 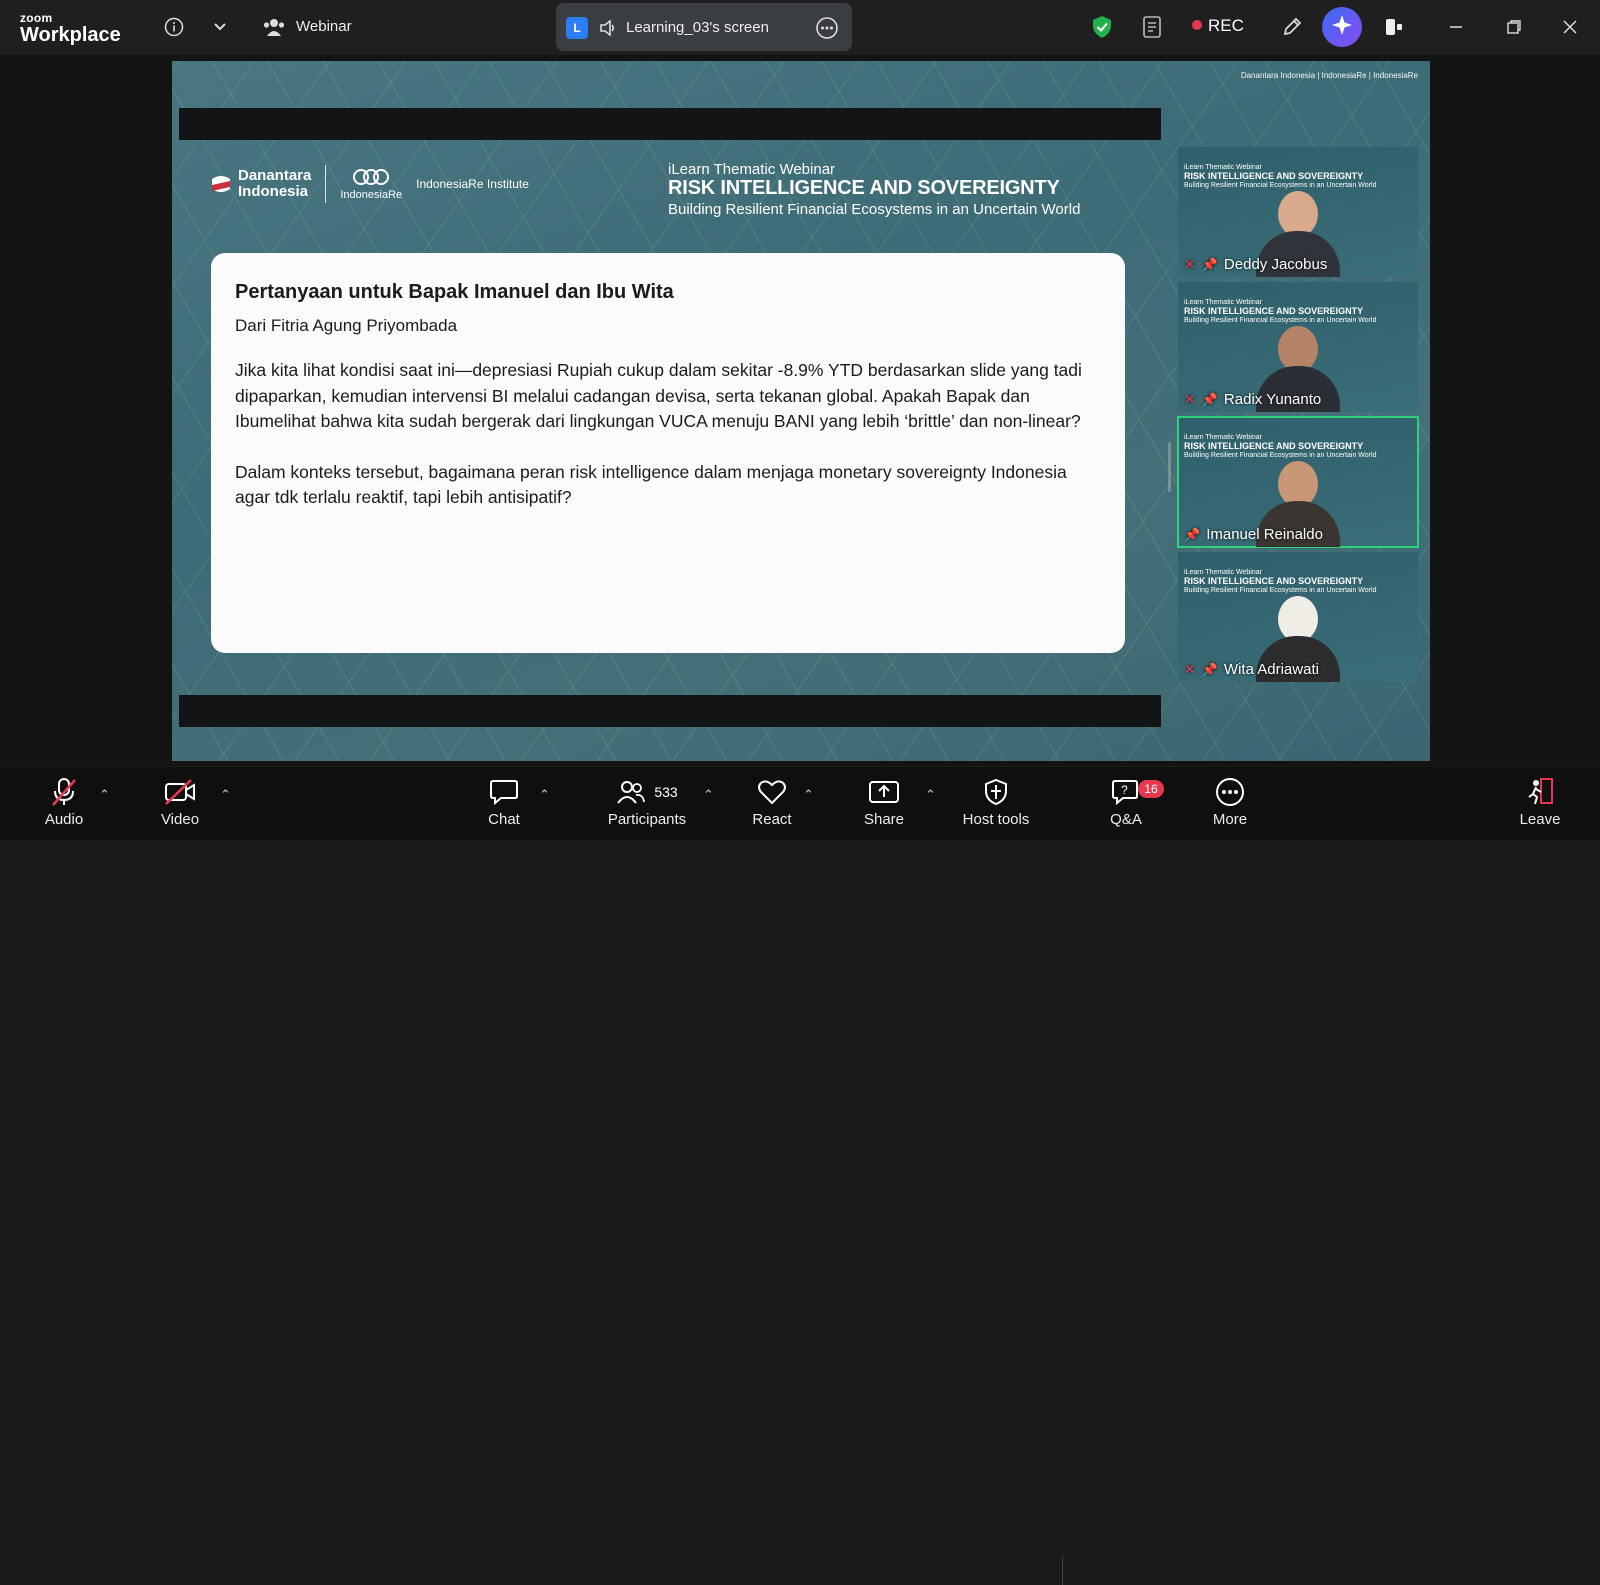 I want to click on slide-title: RISK INTELLIGENCE AND SOVEREIGNTY, so click(x=864, y=188).